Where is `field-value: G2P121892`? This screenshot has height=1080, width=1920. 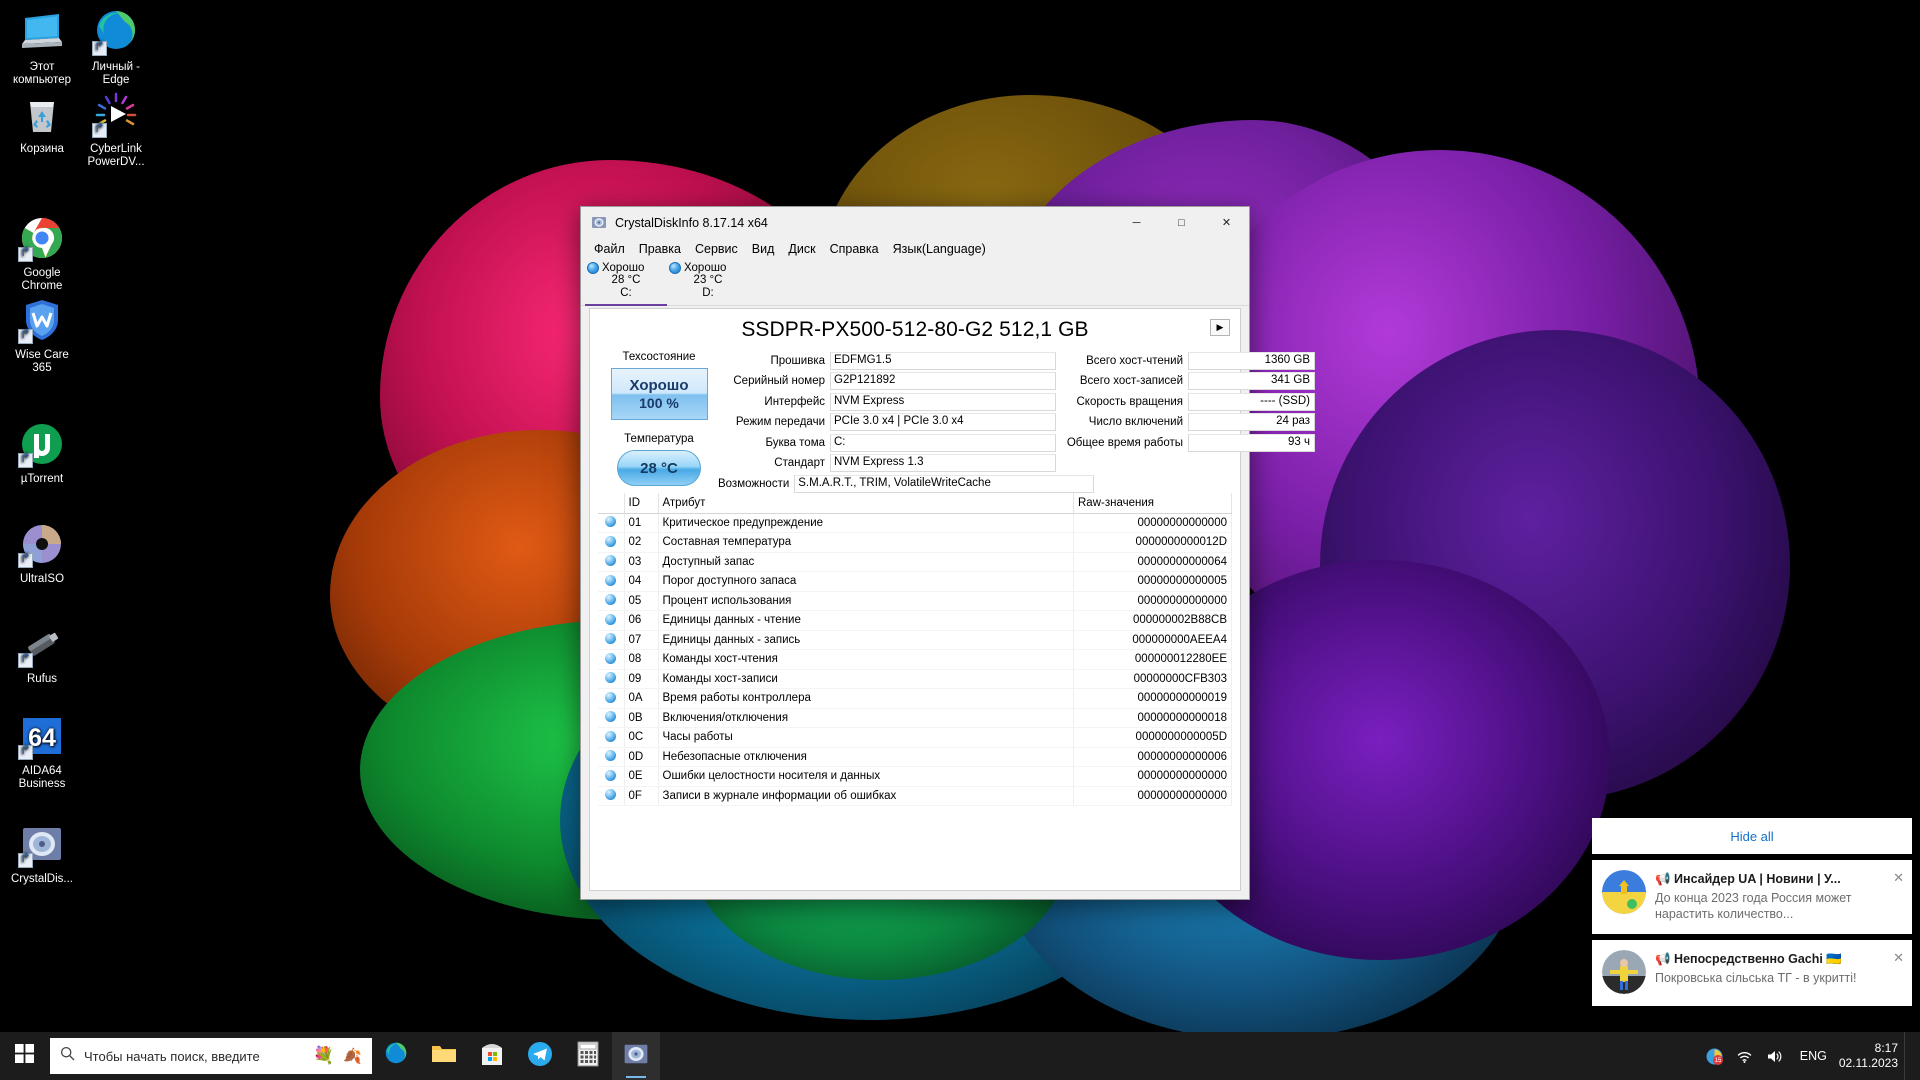
field-value: G2P121892 is located at coordinates (943, 381).